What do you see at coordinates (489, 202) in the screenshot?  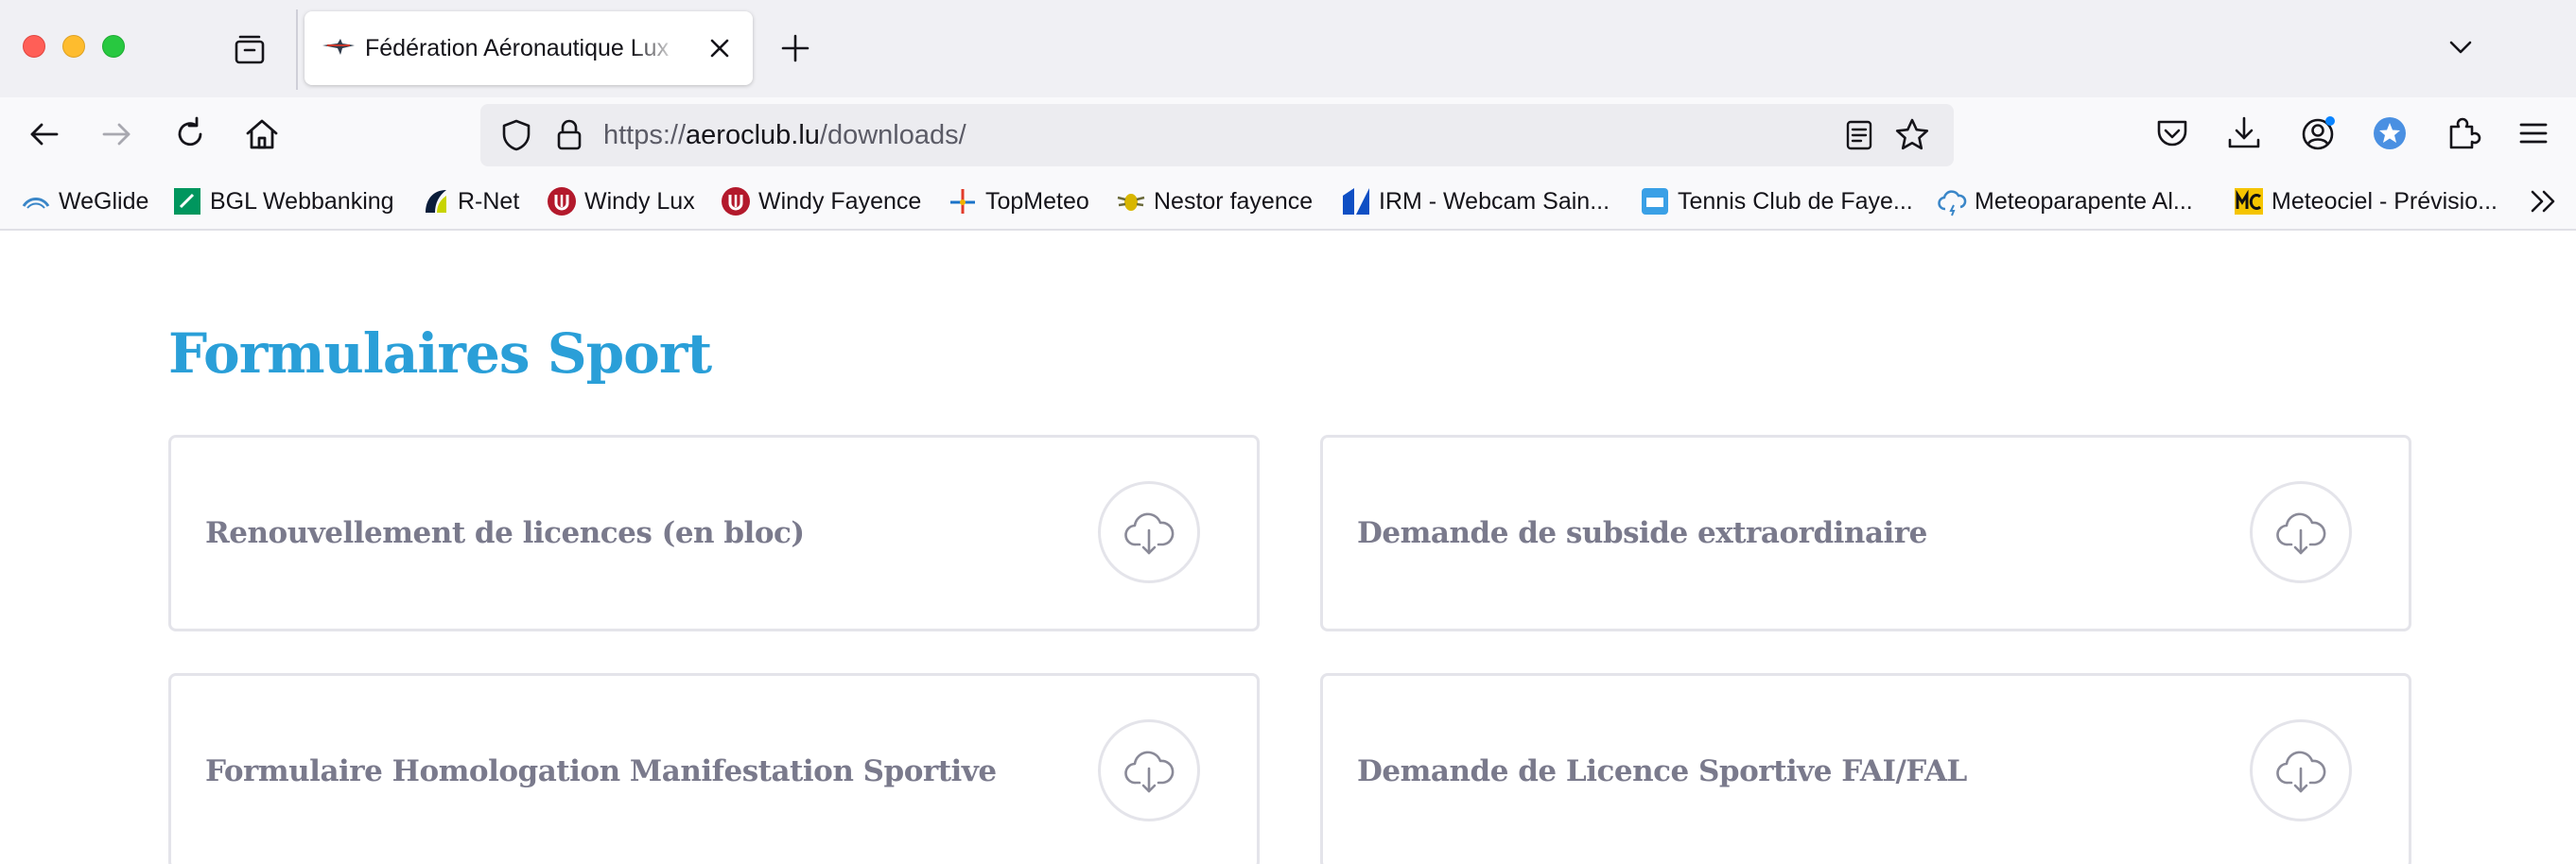 I see `bookmark-label: R-Net` at bounding box center [489, 202].